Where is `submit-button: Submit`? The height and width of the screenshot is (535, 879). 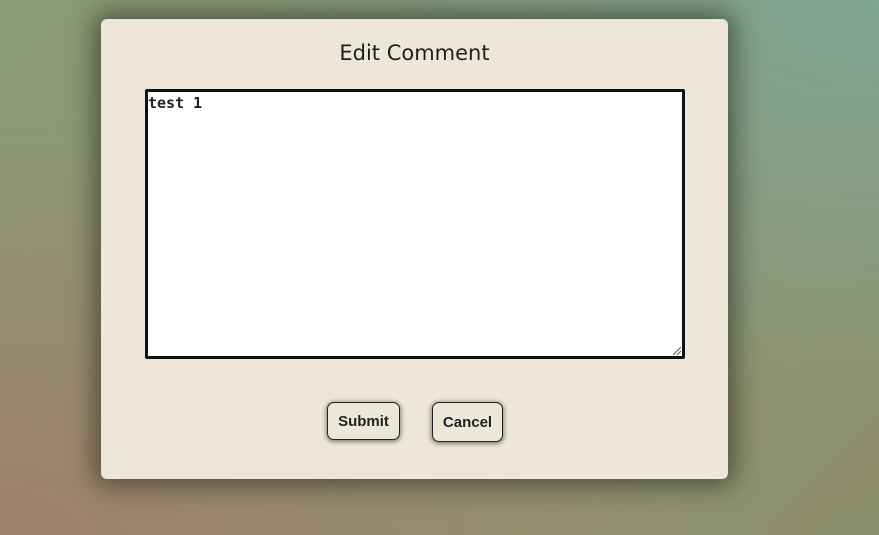
submit-button: Submit is located at coordinates (363, 421).